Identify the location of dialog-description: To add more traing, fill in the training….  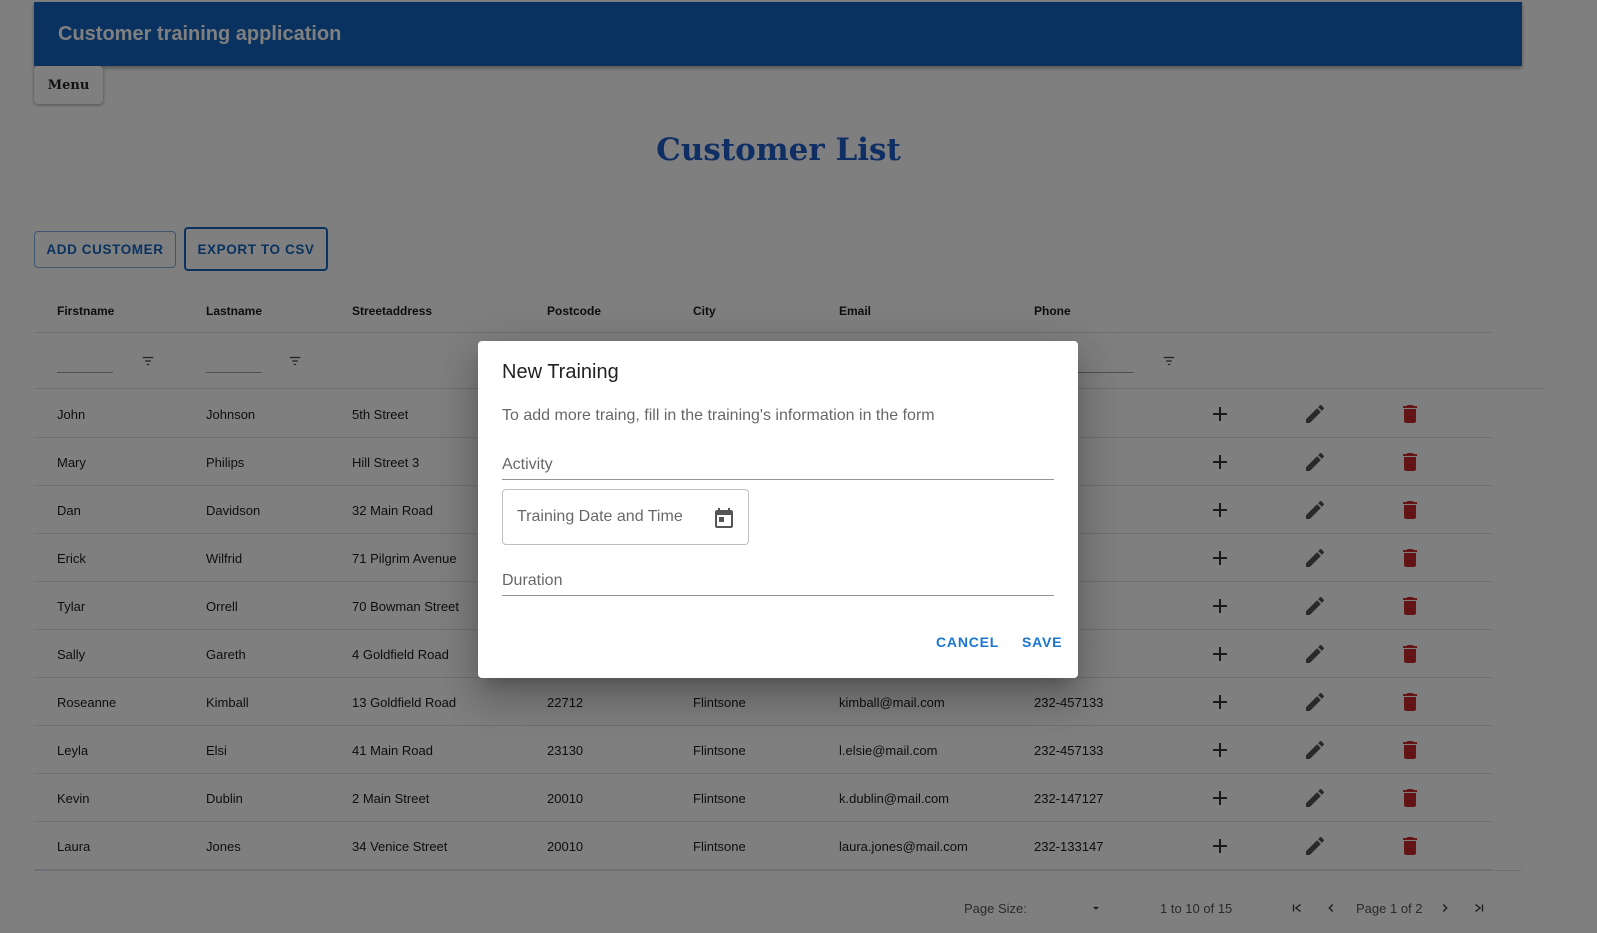
(718, 415).